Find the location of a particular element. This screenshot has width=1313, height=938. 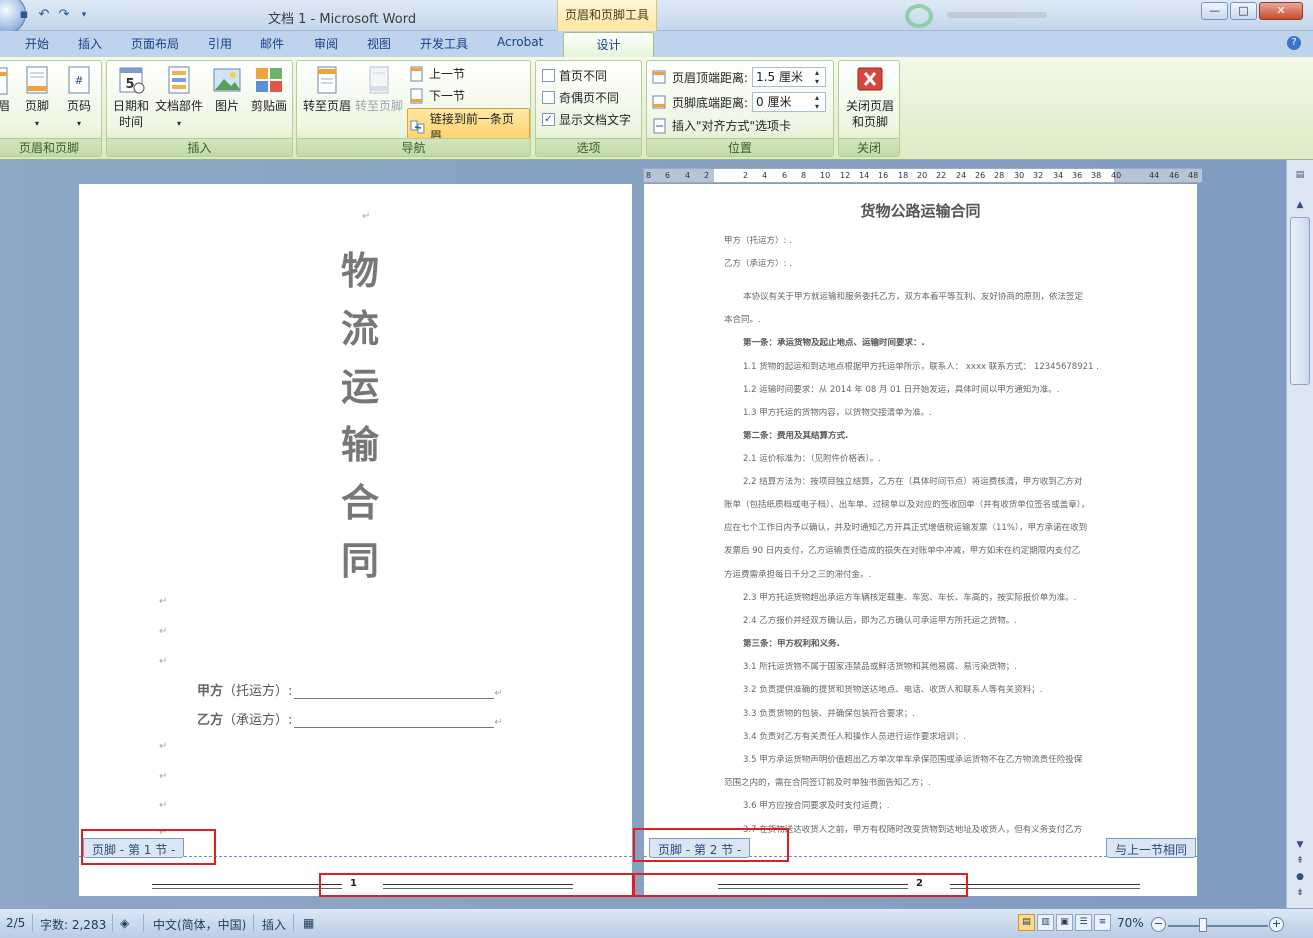

tab-developer: 开发工具 is located at coordinates (444, 43).